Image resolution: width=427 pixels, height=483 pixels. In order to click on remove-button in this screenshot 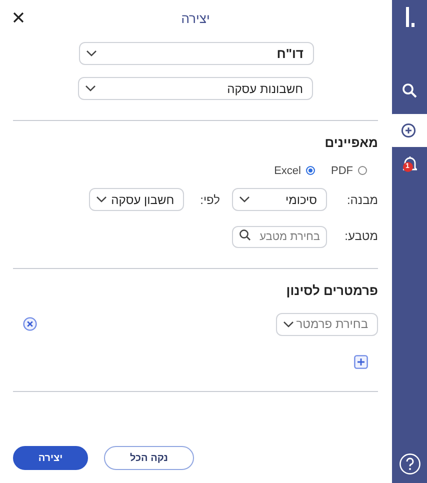, I will do `click(30, 324)`.